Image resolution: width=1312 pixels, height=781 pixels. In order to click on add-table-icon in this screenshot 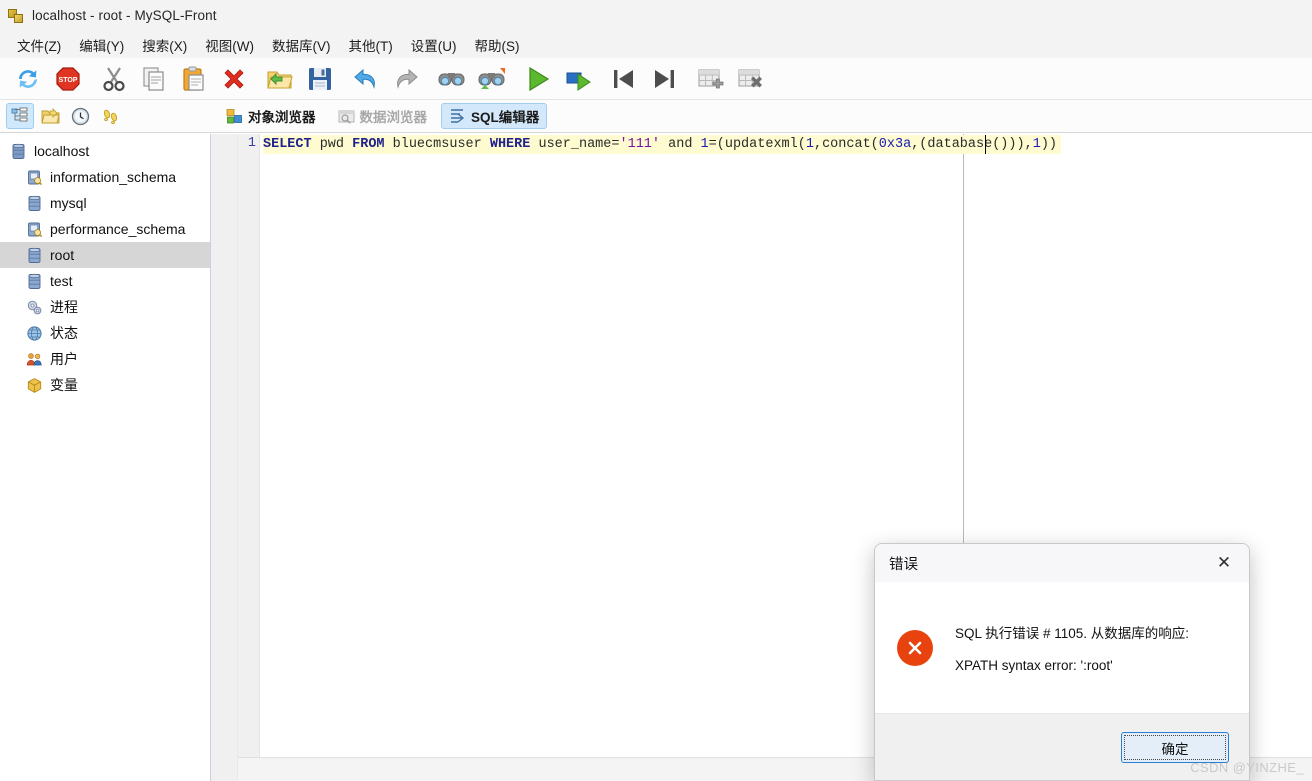, I will do `click(711, 78)`.